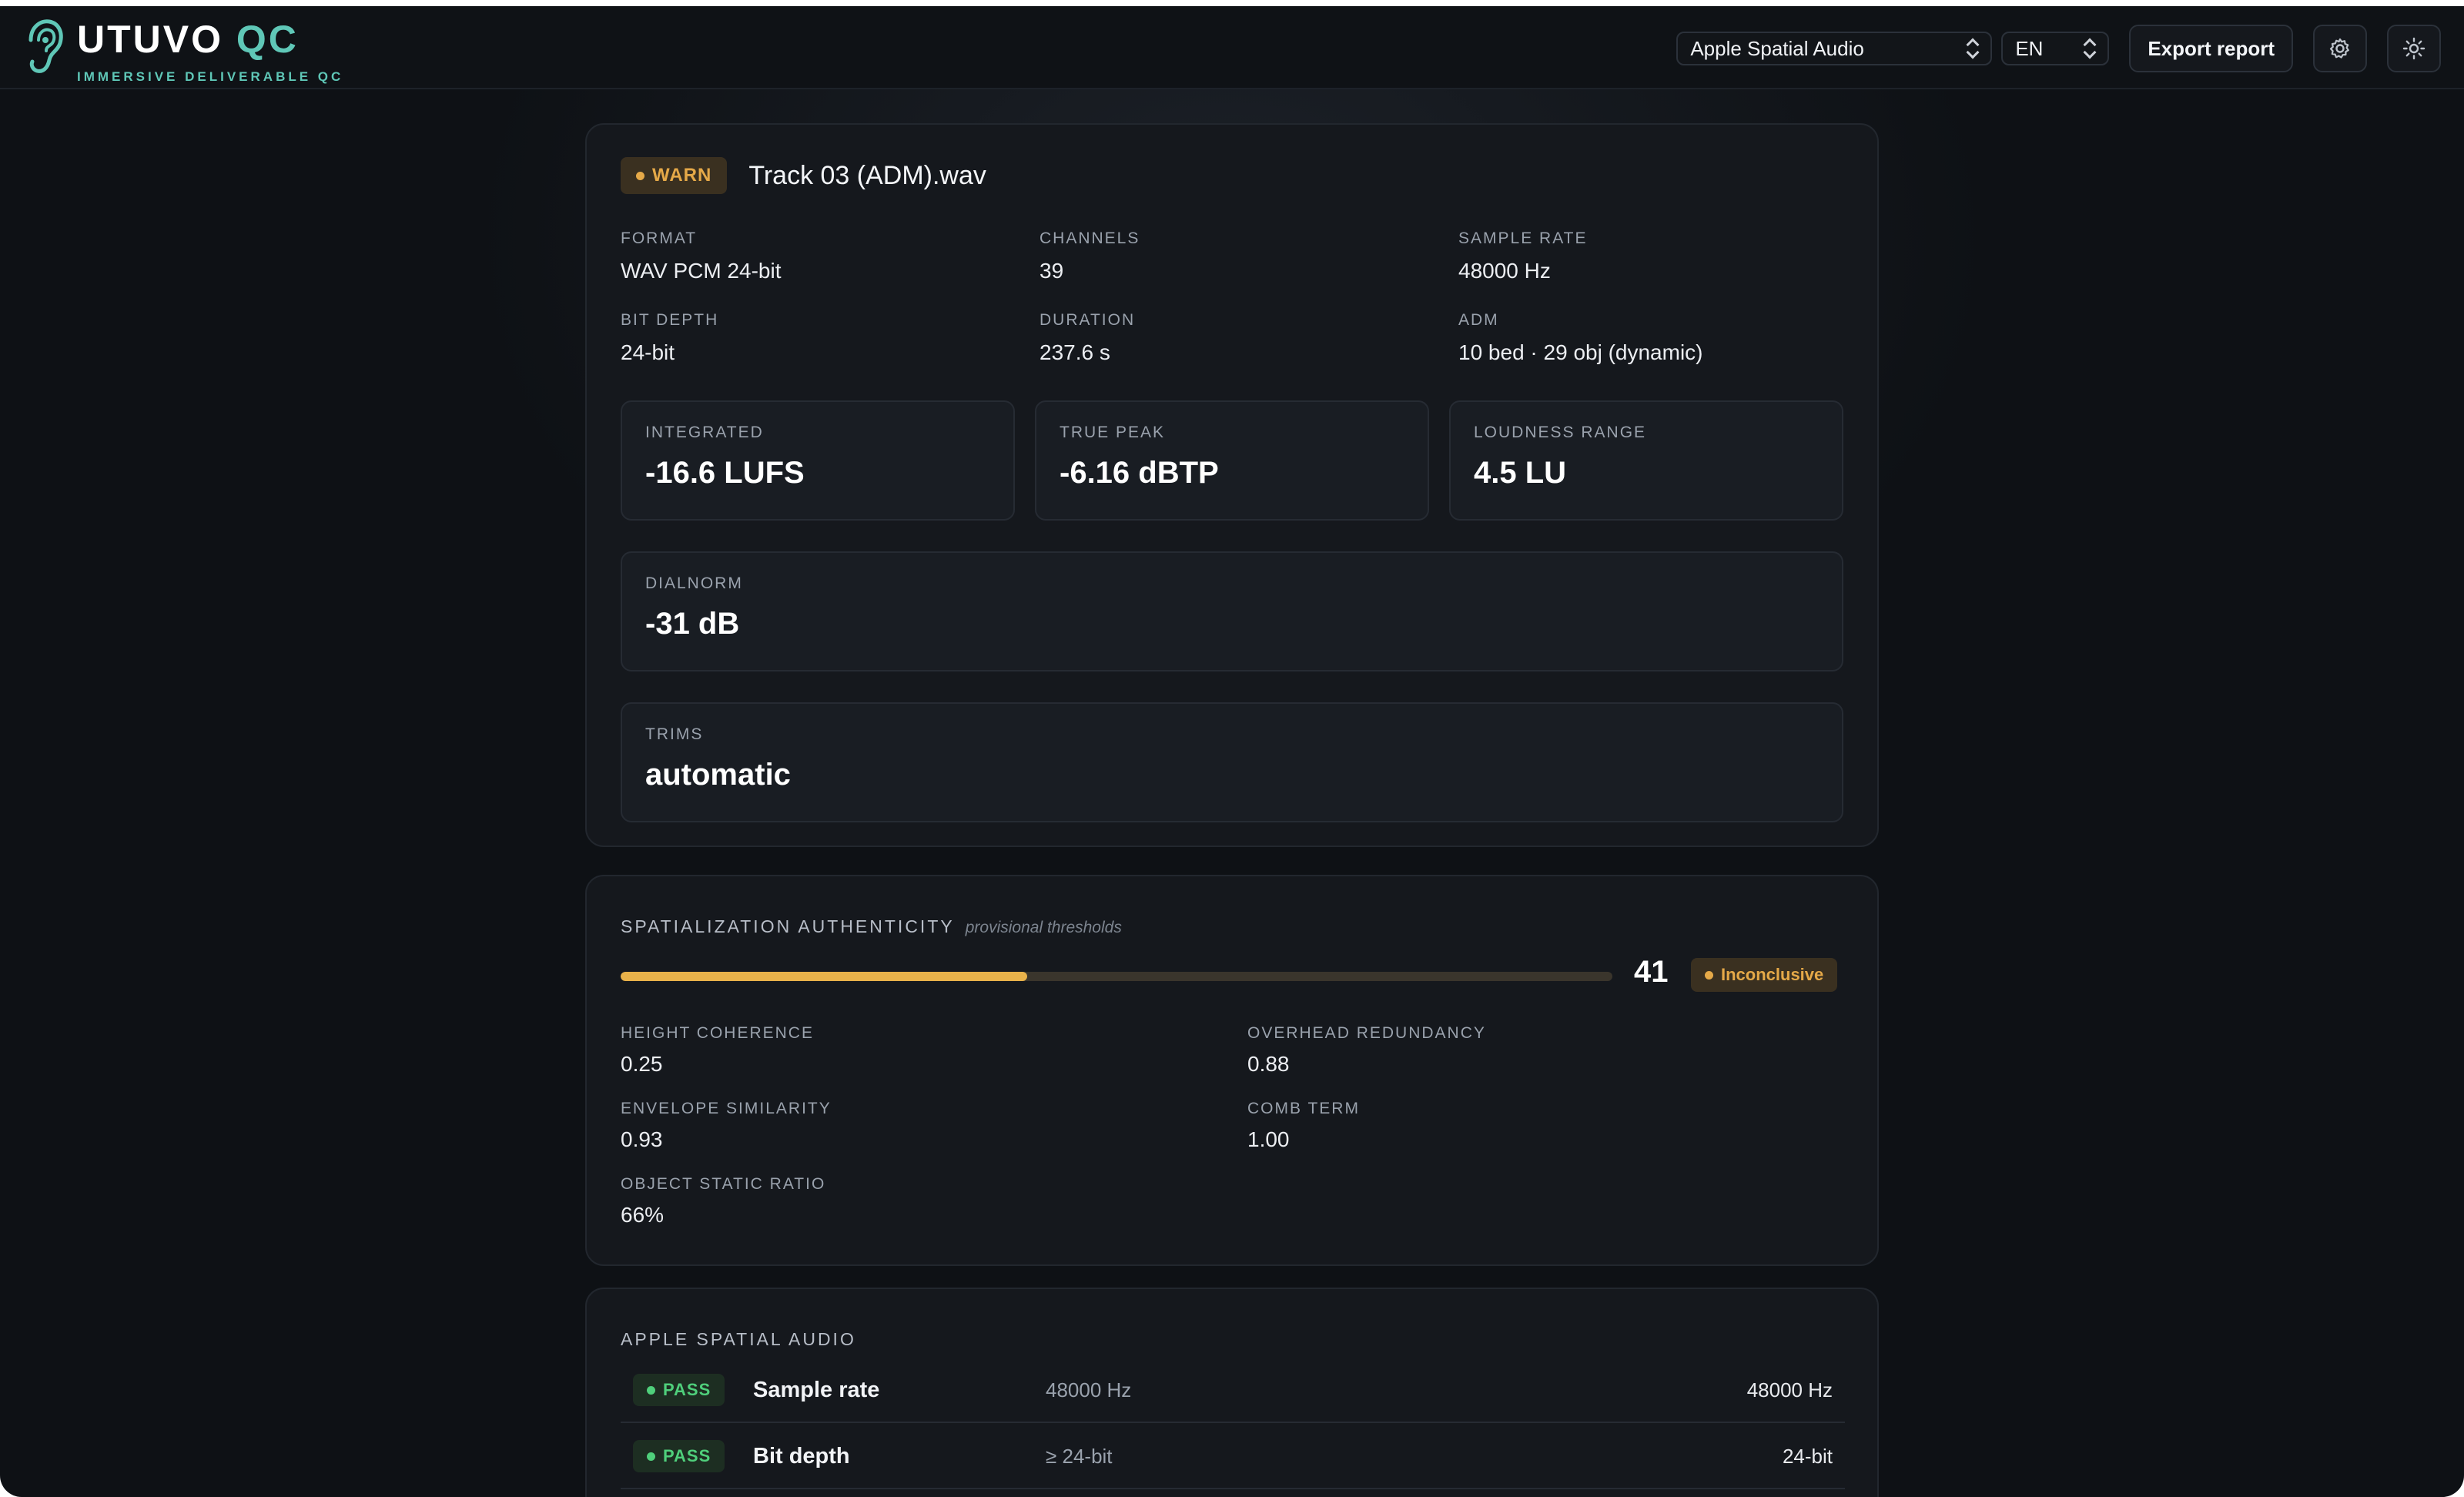  Describe the element at coordinates (1232, 611) in the screenshot. I see `dialnorm-box: DIALNORM -31 dB` at that location.